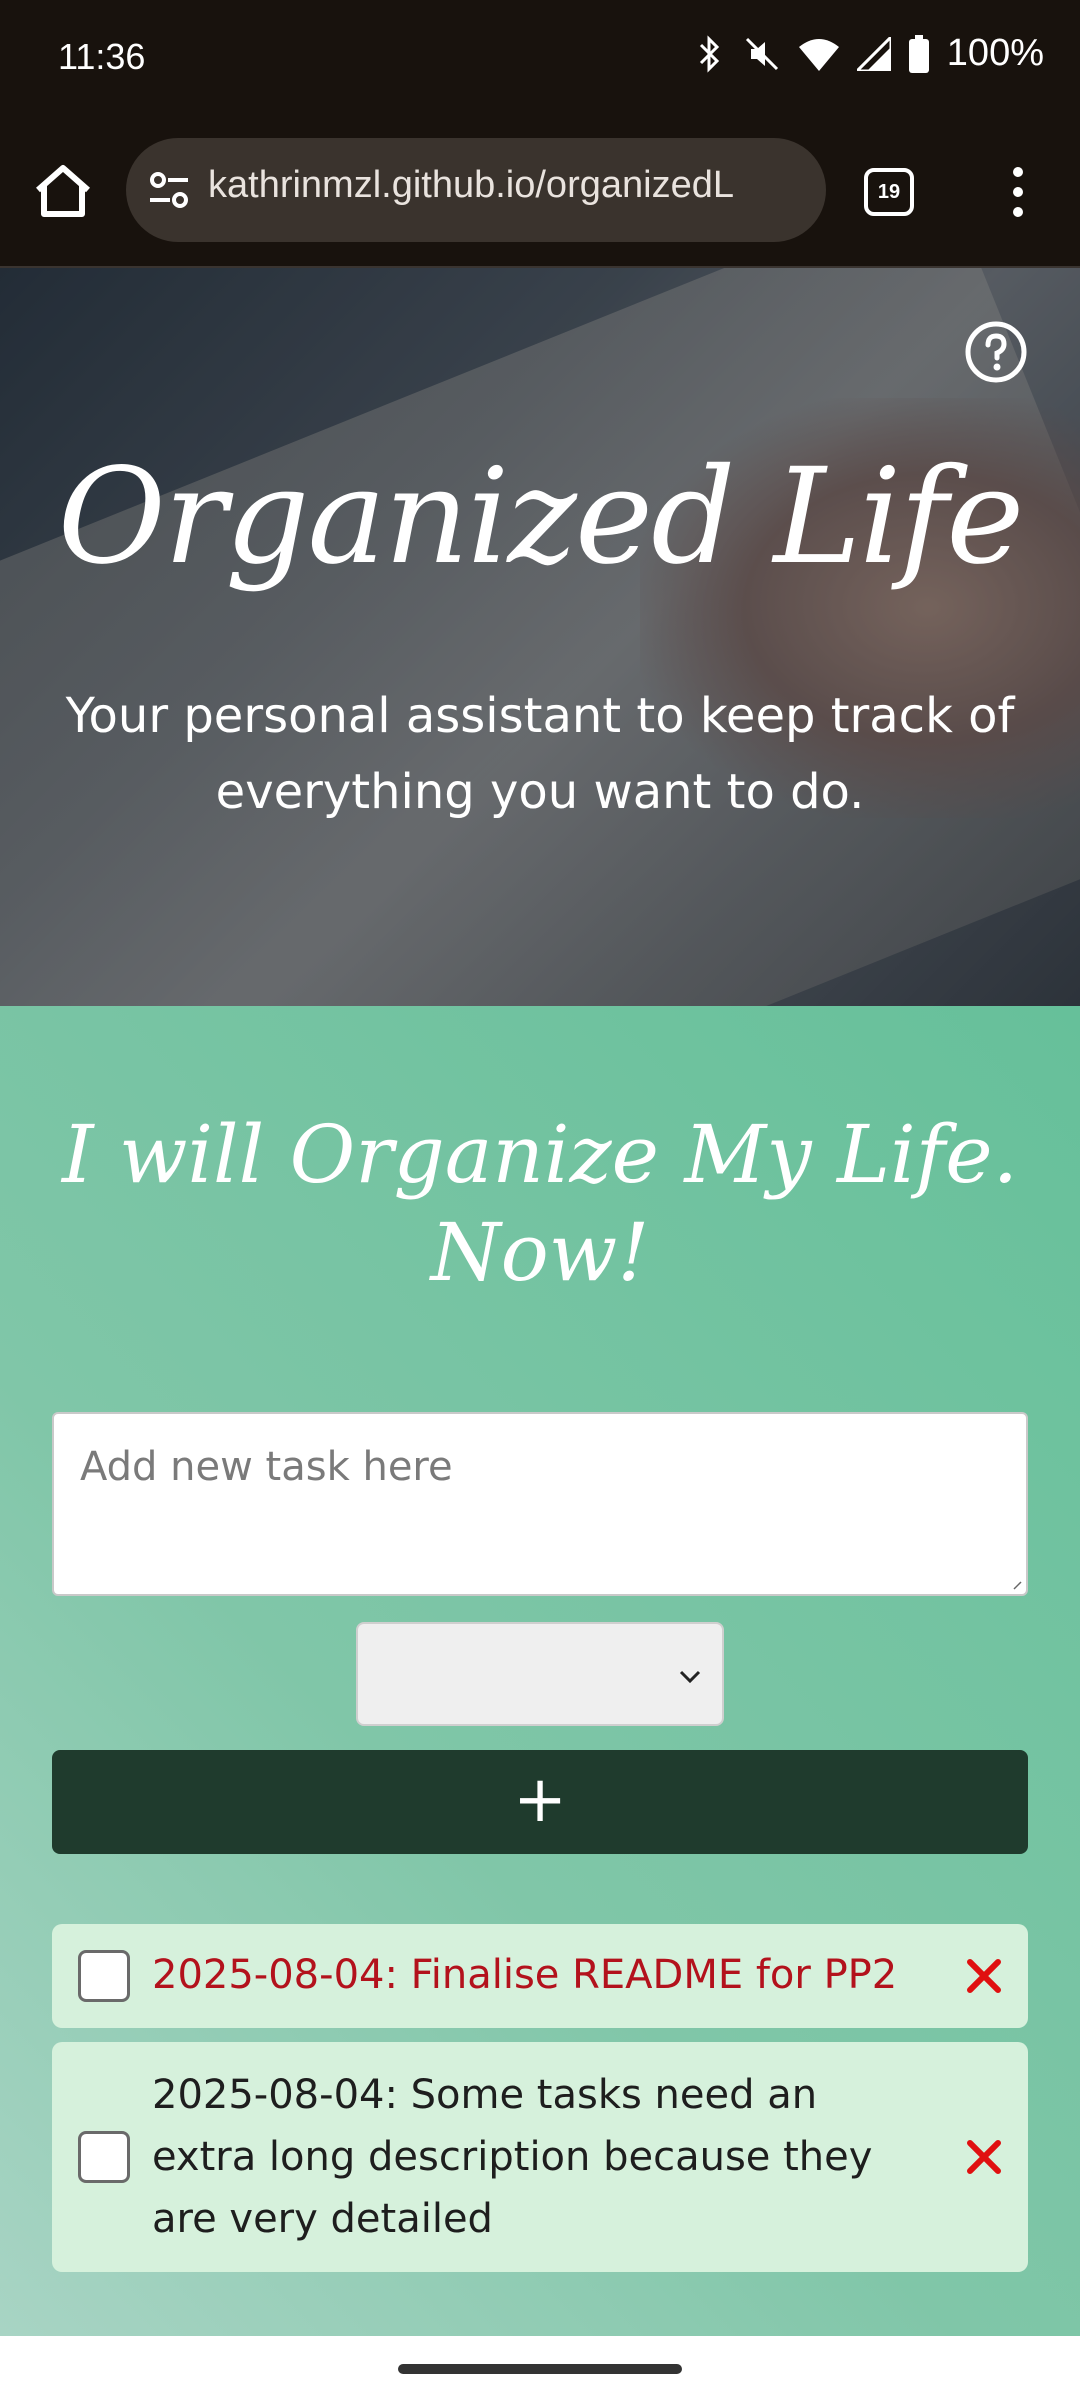 The image size is (1080, 2400). I want to click on site-settings-icon, so click(169, 191).